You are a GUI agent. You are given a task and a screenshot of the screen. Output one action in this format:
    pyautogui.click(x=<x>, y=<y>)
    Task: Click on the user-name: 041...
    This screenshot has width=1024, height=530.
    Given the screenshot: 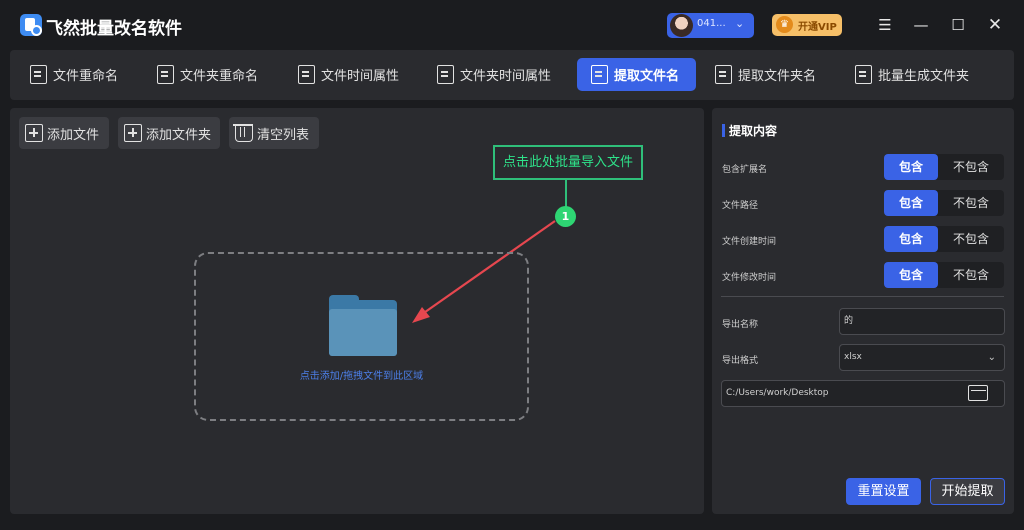 What is the action you would take?
    pyautogui.click(x=711, y=23)
    